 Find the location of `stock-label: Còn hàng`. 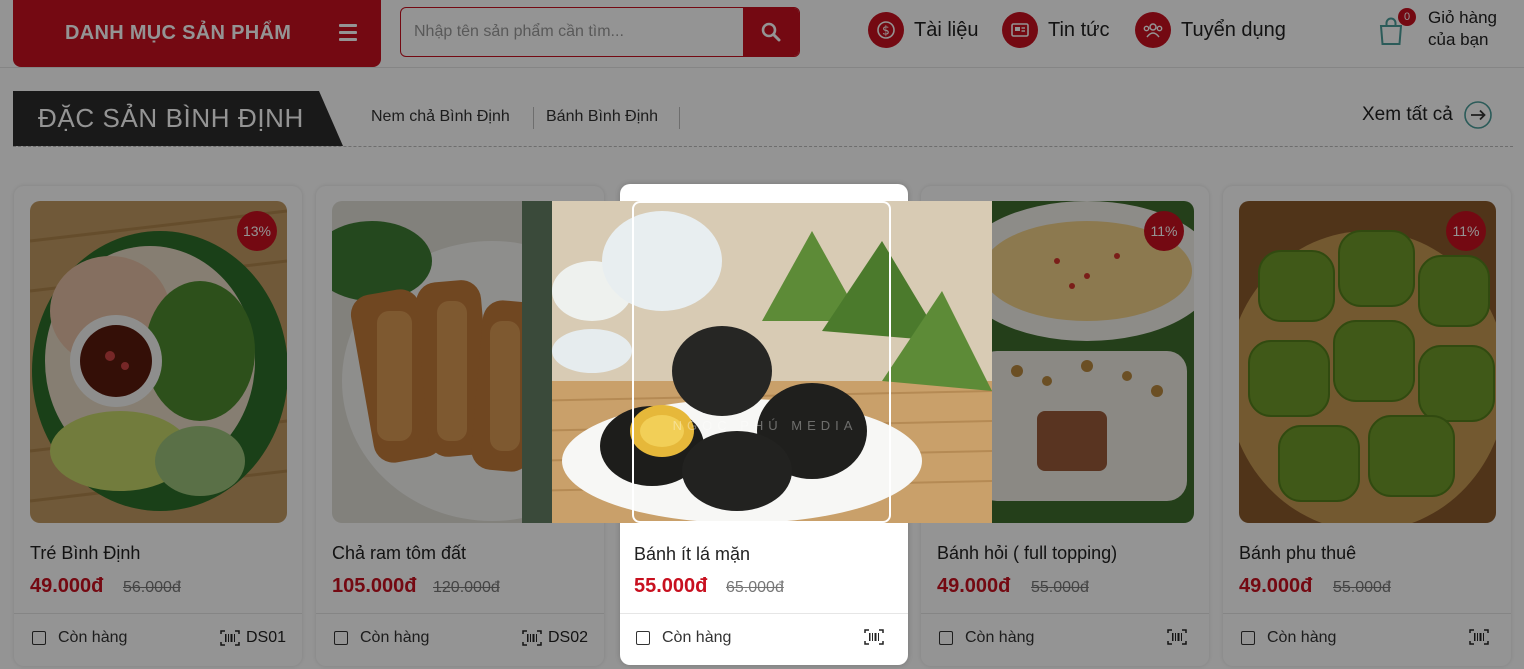

stock-label: Còn hàng is located at coordinates (697, 637).